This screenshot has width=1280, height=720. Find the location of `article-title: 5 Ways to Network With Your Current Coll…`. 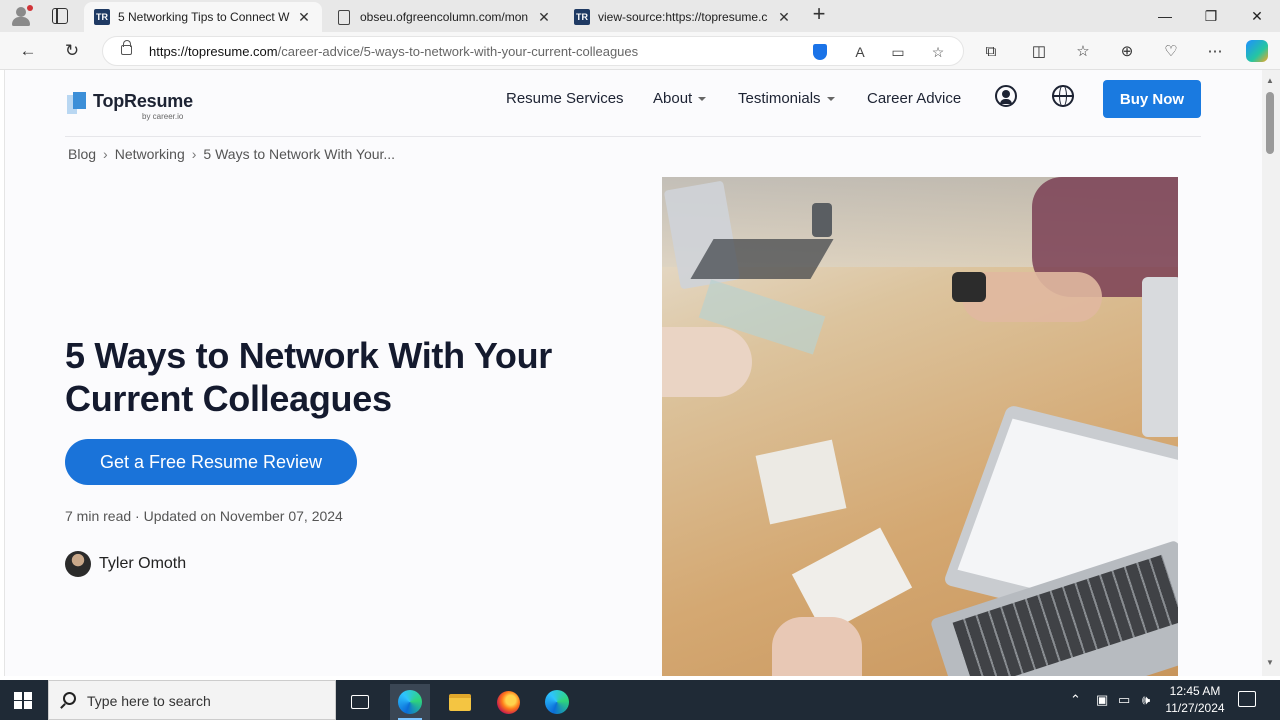

article-title: 5 Ways to Network With Your Current Coll… is located at coordinates (308, 377).